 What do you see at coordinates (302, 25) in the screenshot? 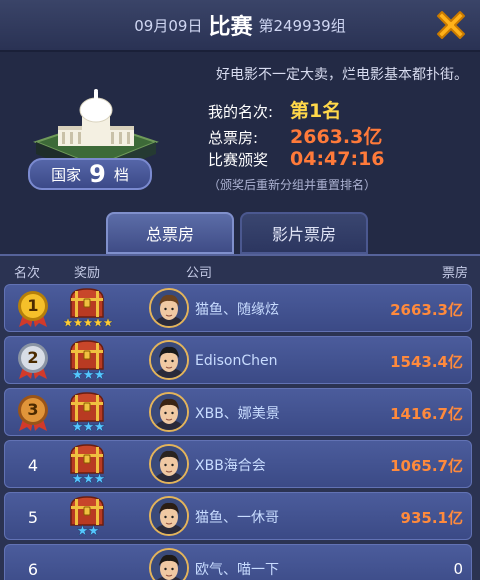
I see `group-number: 第249939组` at bounding box center [302, 25].